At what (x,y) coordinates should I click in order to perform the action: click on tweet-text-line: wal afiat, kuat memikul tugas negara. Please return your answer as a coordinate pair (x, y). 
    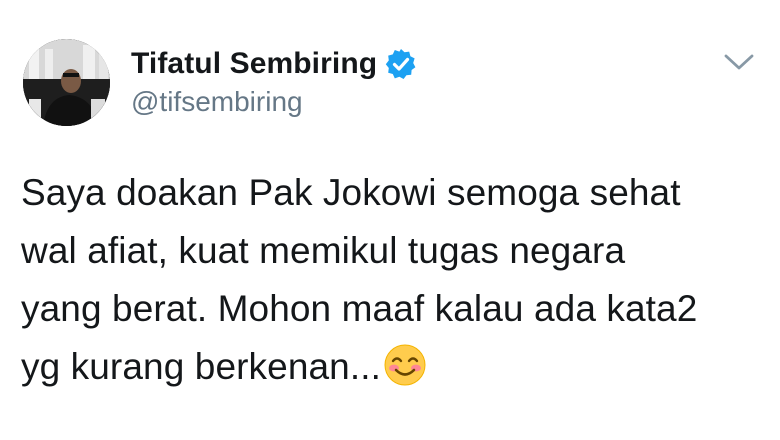
    Looking at the image, I should click on (323, 250).